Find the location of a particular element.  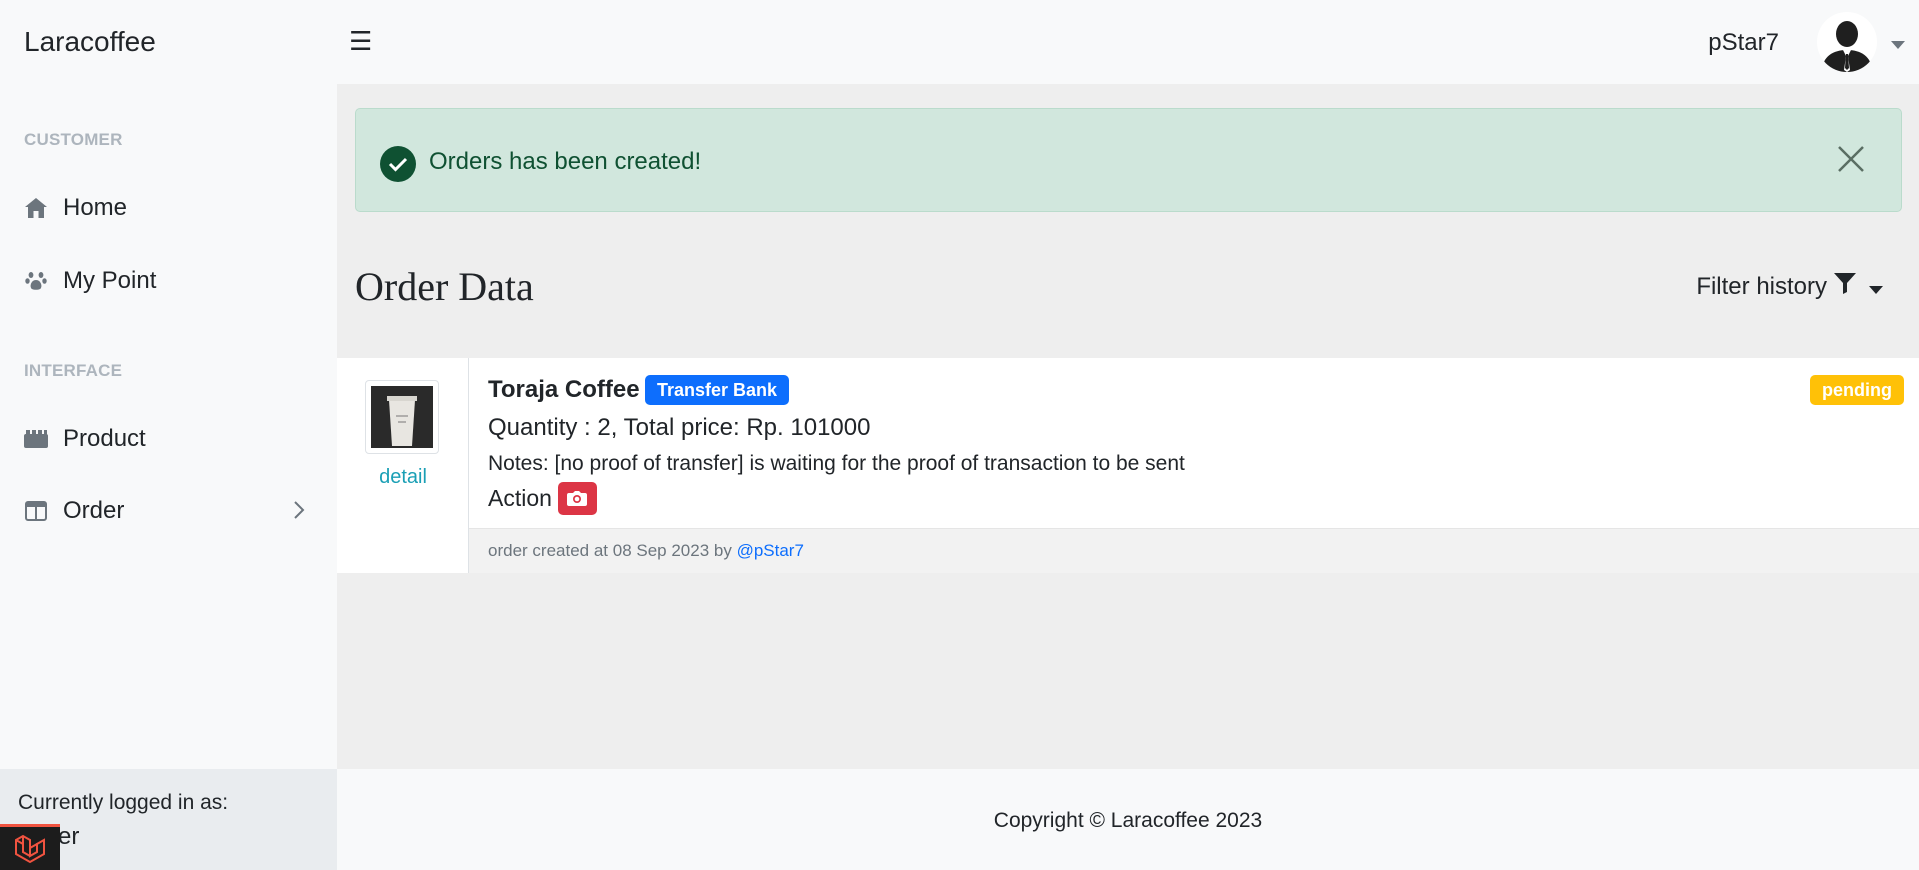

topbar: ☰ pStar7 is located at coordinates (1128, 42).